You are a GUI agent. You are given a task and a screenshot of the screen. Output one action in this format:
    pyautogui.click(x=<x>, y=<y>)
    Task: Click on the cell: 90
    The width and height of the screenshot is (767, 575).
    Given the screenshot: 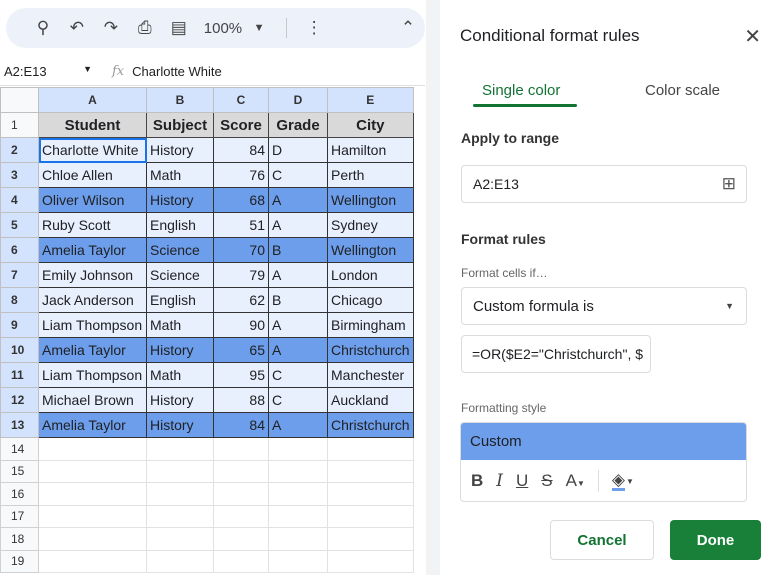 What is the action you would take?
    pyautogui.click(x=241, y=325)
    